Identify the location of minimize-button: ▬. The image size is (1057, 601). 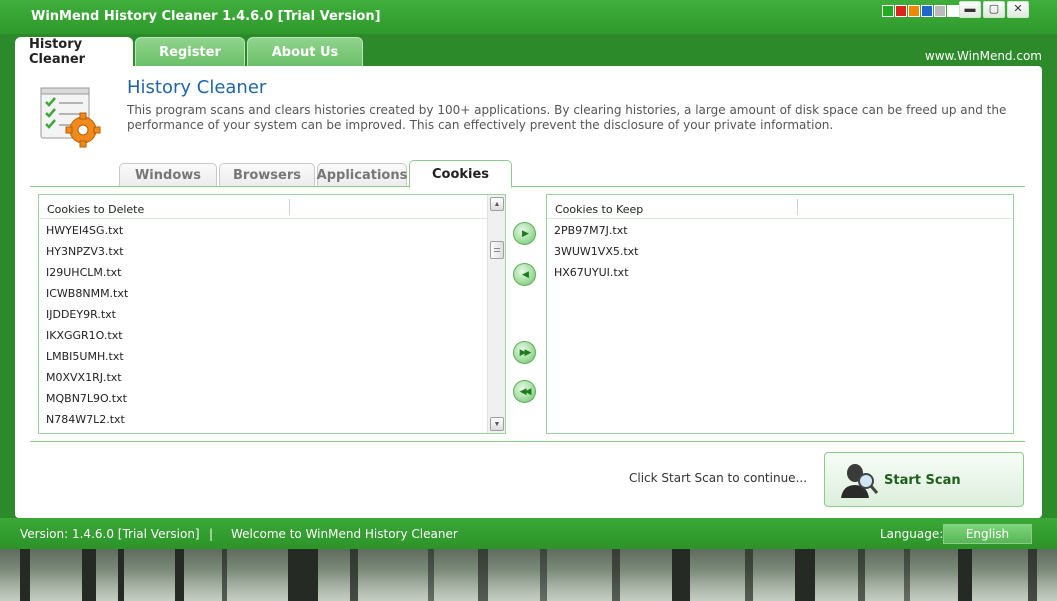
(970, 9).